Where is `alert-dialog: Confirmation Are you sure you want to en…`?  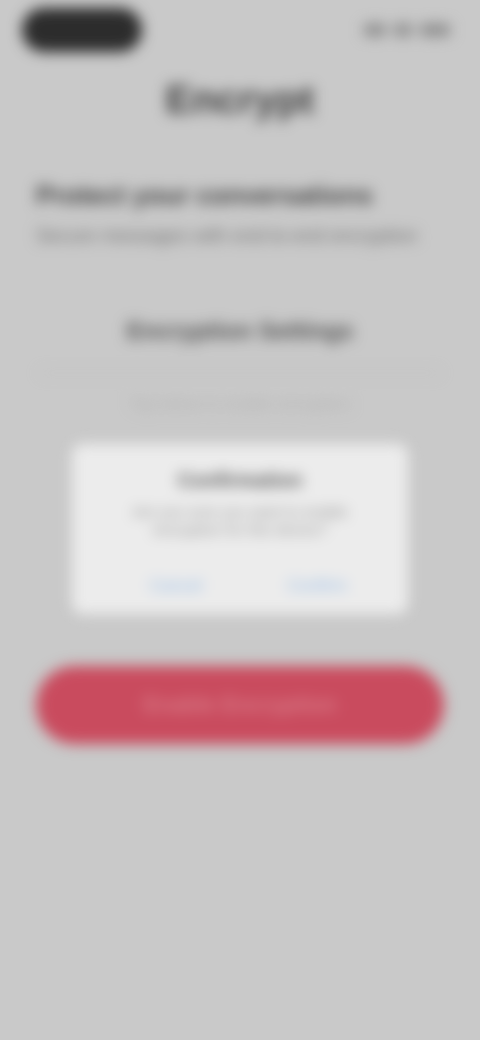
alert-dialog: Confirmation Are you sure you want to en… is located at coordinates (240, 529).